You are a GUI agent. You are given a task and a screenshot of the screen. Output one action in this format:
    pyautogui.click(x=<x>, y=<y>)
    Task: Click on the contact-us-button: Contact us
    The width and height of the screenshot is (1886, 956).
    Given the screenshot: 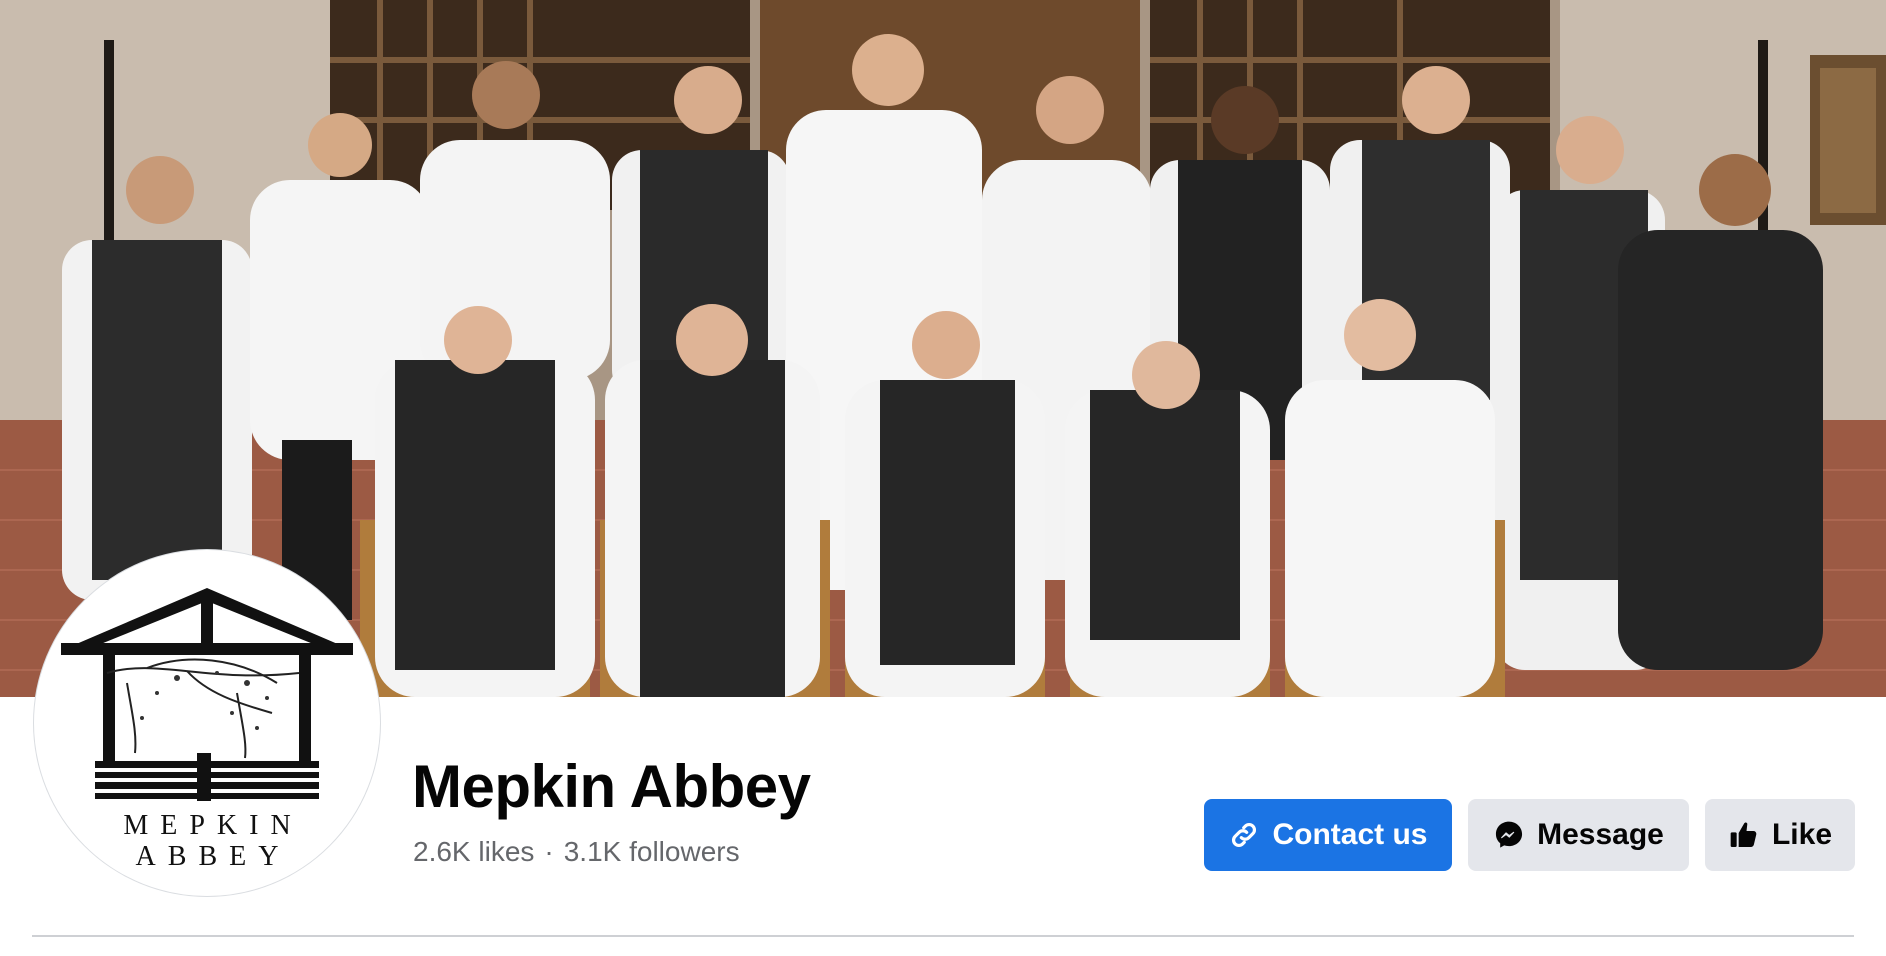 What is the action you would take?
    pyautogui.click(x=1328, y=835)
    